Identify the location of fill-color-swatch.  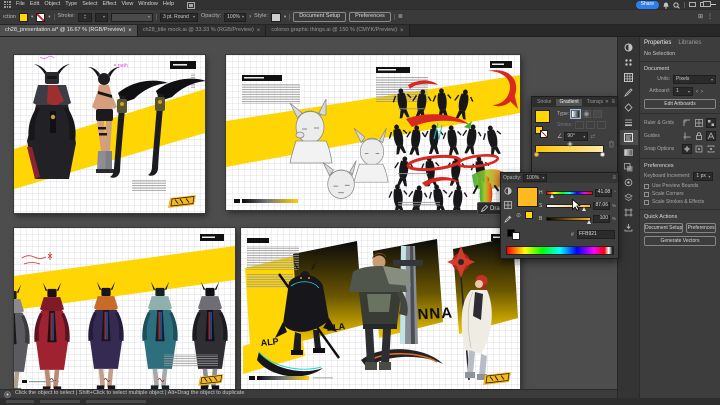
(23, 17).